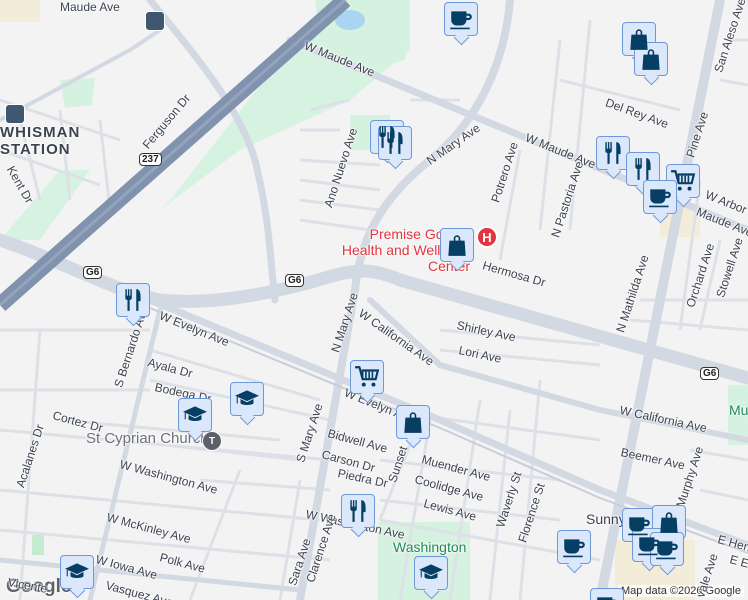 Image resolution: width=748 pixels, height=600 pixels. I want to click on hospital-marker: H, so click(487, 237).